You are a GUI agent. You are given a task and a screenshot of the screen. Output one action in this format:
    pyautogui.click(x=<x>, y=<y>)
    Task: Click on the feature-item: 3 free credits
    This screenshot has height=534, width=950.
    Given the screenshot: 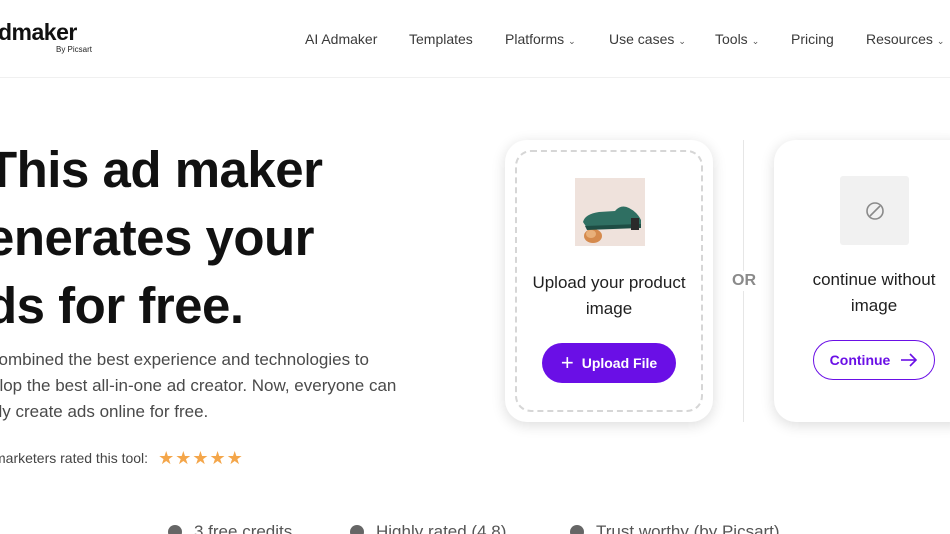 What is the action you would take?
    pyautogui.click(x=230, y=528)
    